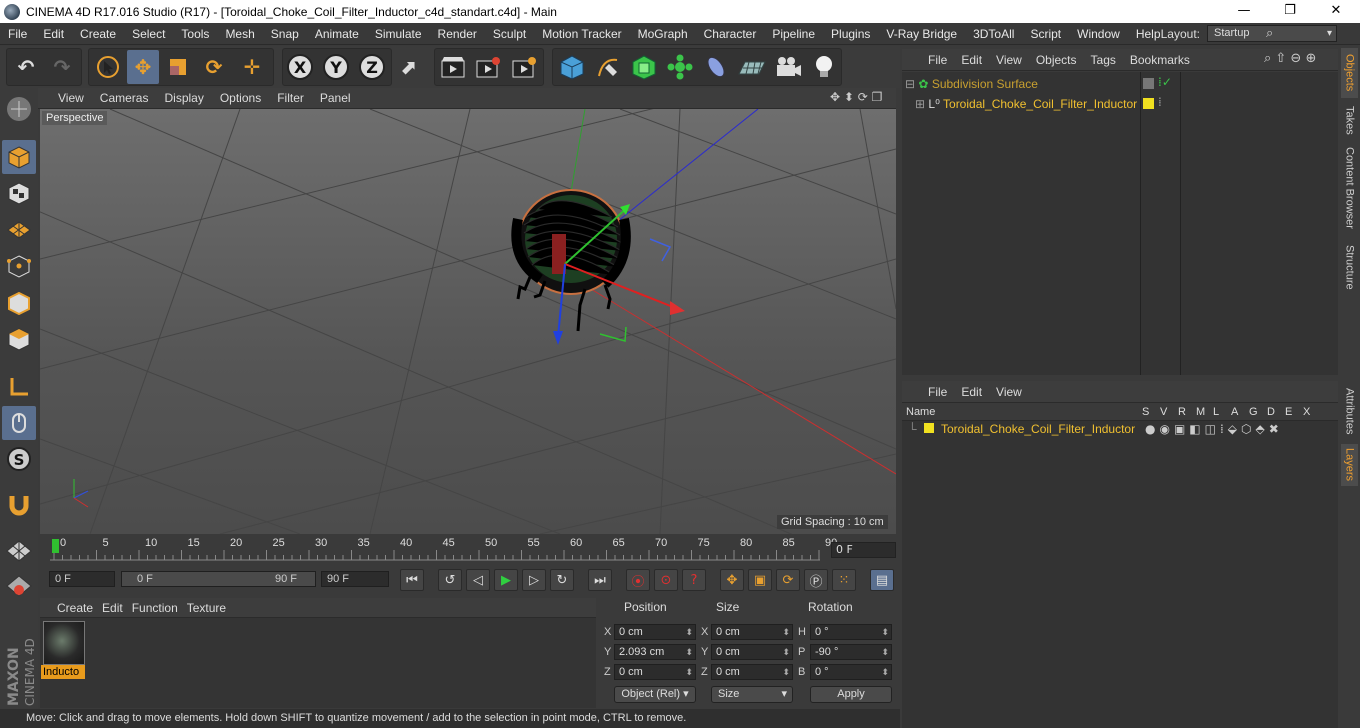 This screenshot has height=728, width=1360. I want to click on material-thumbnail, so click(64, 643).